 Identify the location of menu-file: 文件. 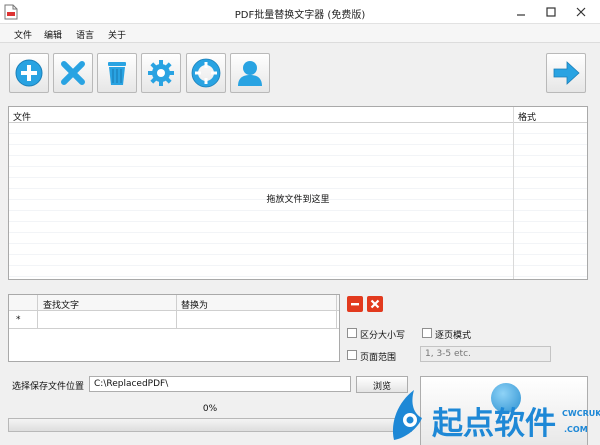
(23, 34).